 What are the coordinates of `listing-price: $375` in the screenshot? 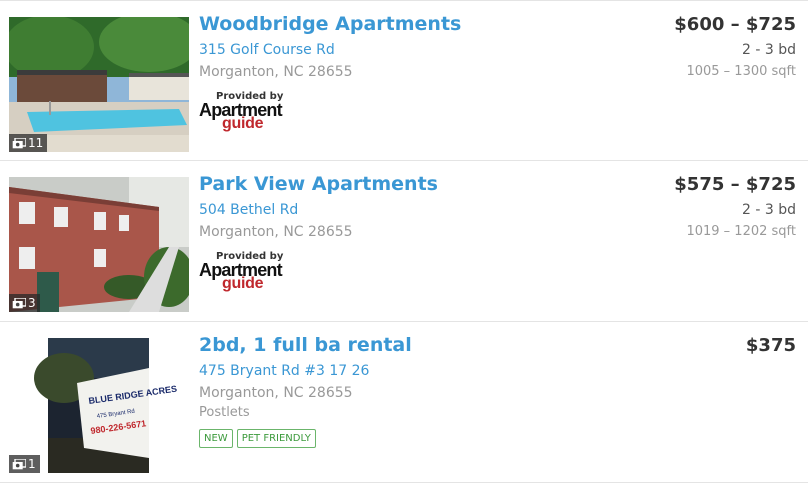 It's located at (770, 345).